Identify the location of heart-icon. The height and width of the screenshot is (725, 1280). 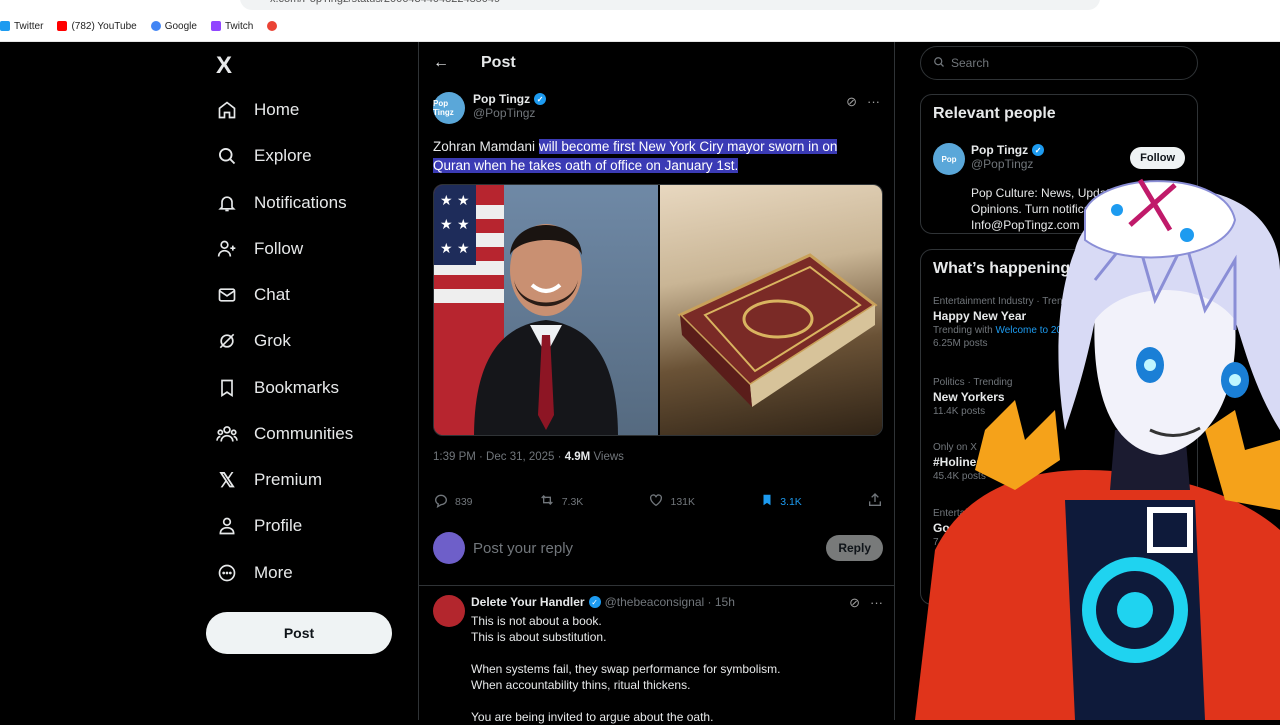
(656, 501).